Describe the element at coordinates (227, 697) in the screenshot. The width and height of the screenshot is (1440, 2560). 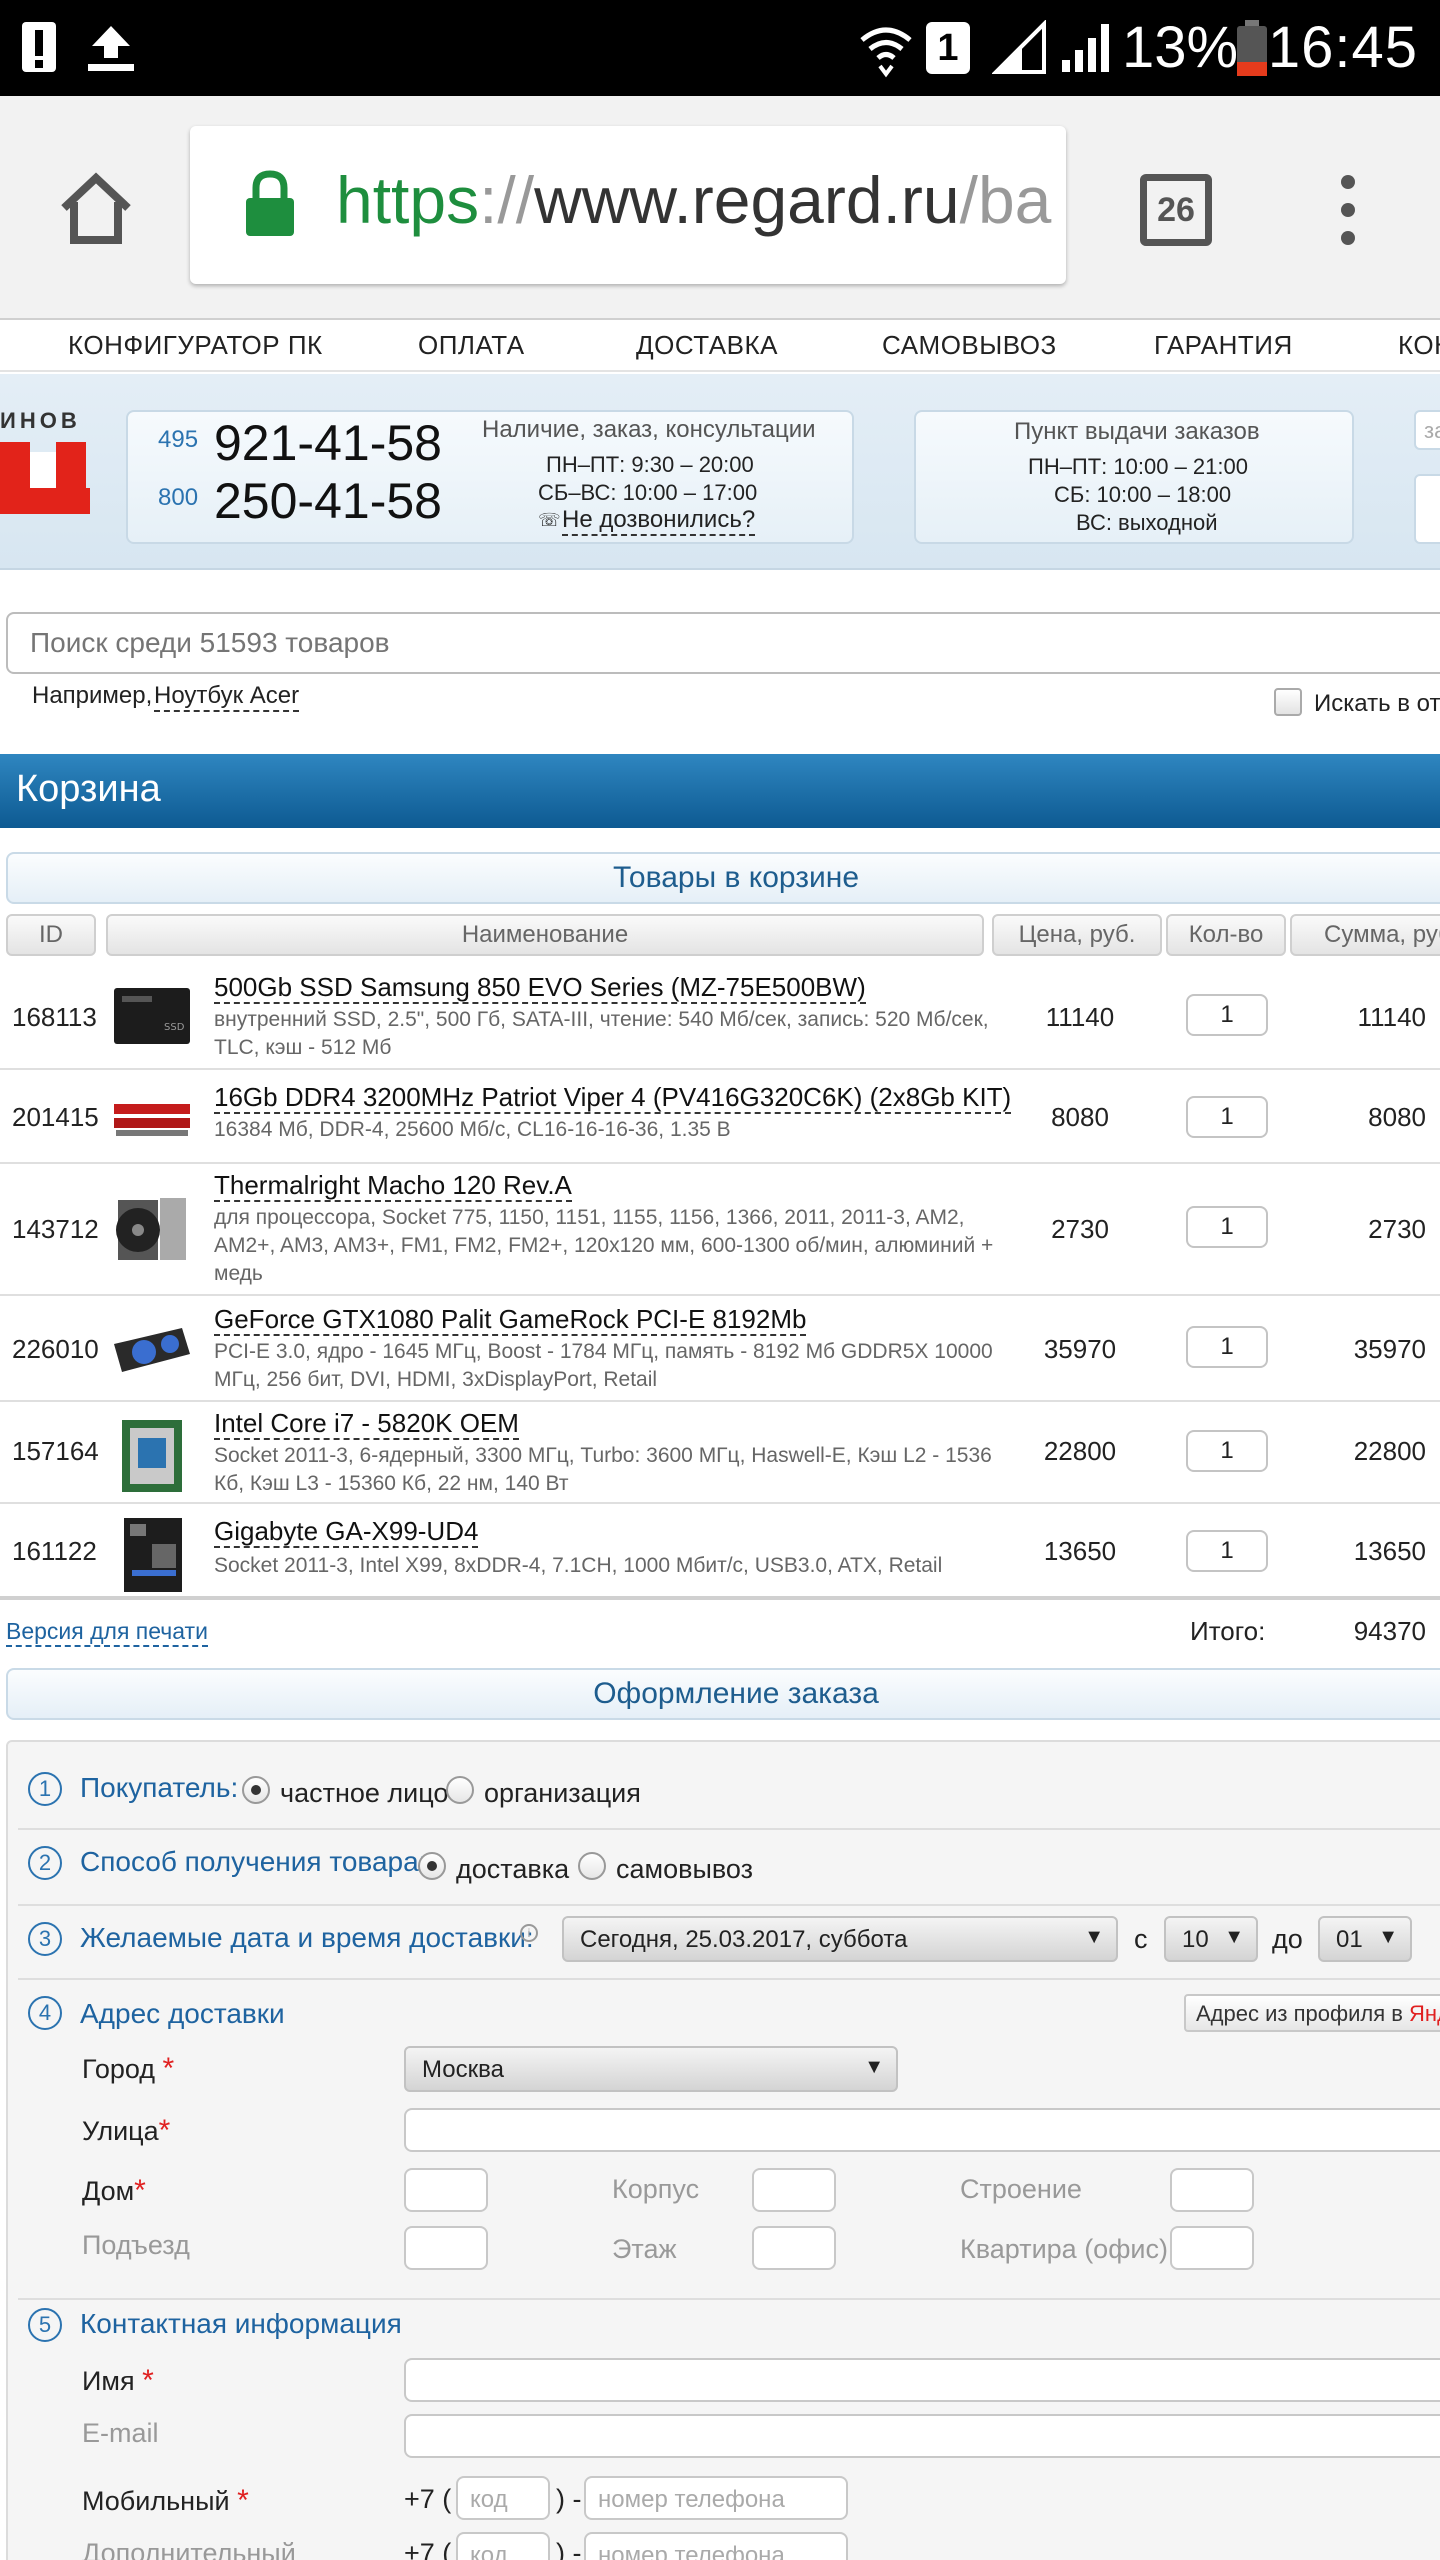
I see `search-example-link: Ноутбук Acer` at that location.